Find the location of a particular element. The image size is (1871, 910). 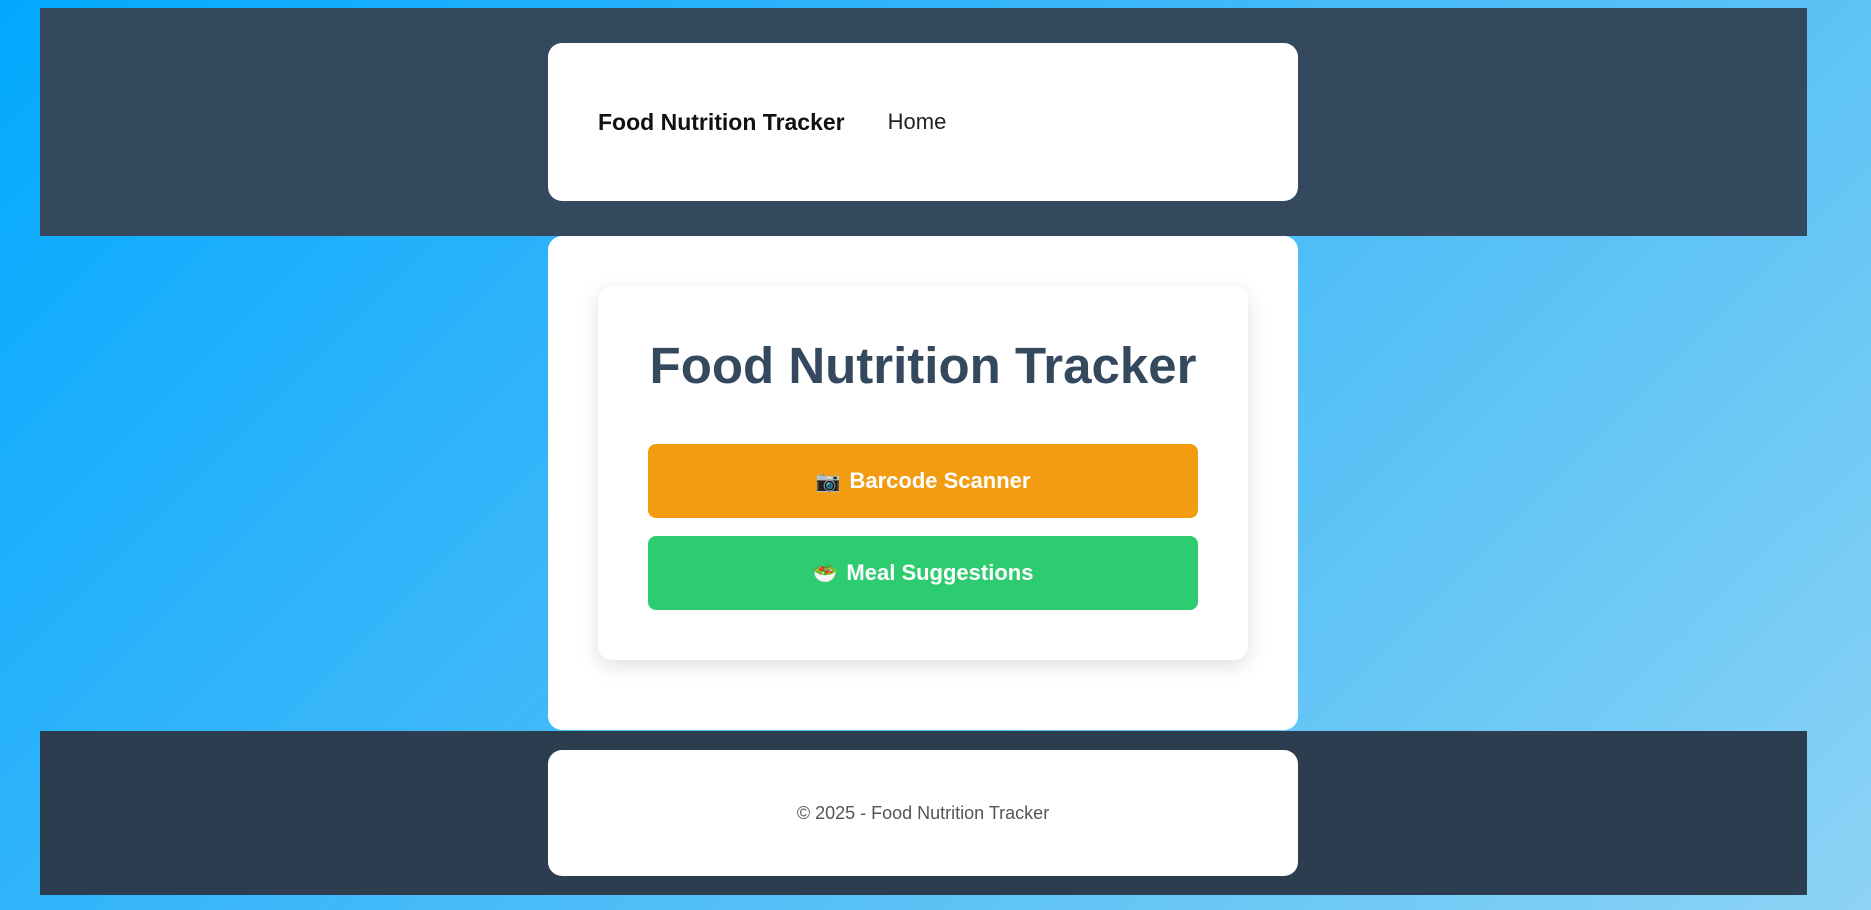

barcode-scanner-label: Barcode Scanner is located at coordinates (940, 480).